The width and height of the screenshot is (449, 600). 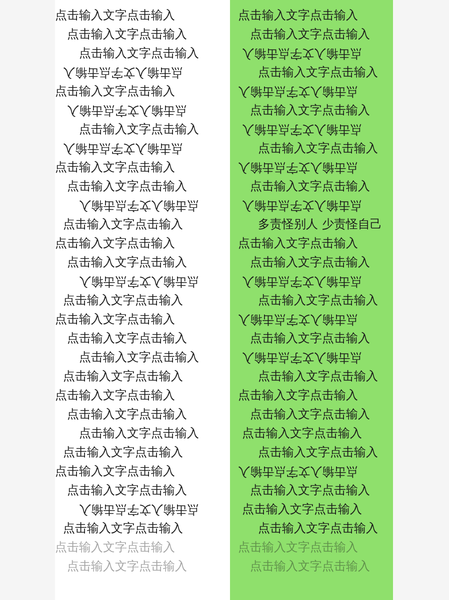 What do you see at coordinates (320, 224) in the screenshot?
I see `message-text: 多责怪别人 少责怪自己` at bounding box center [320, 224].